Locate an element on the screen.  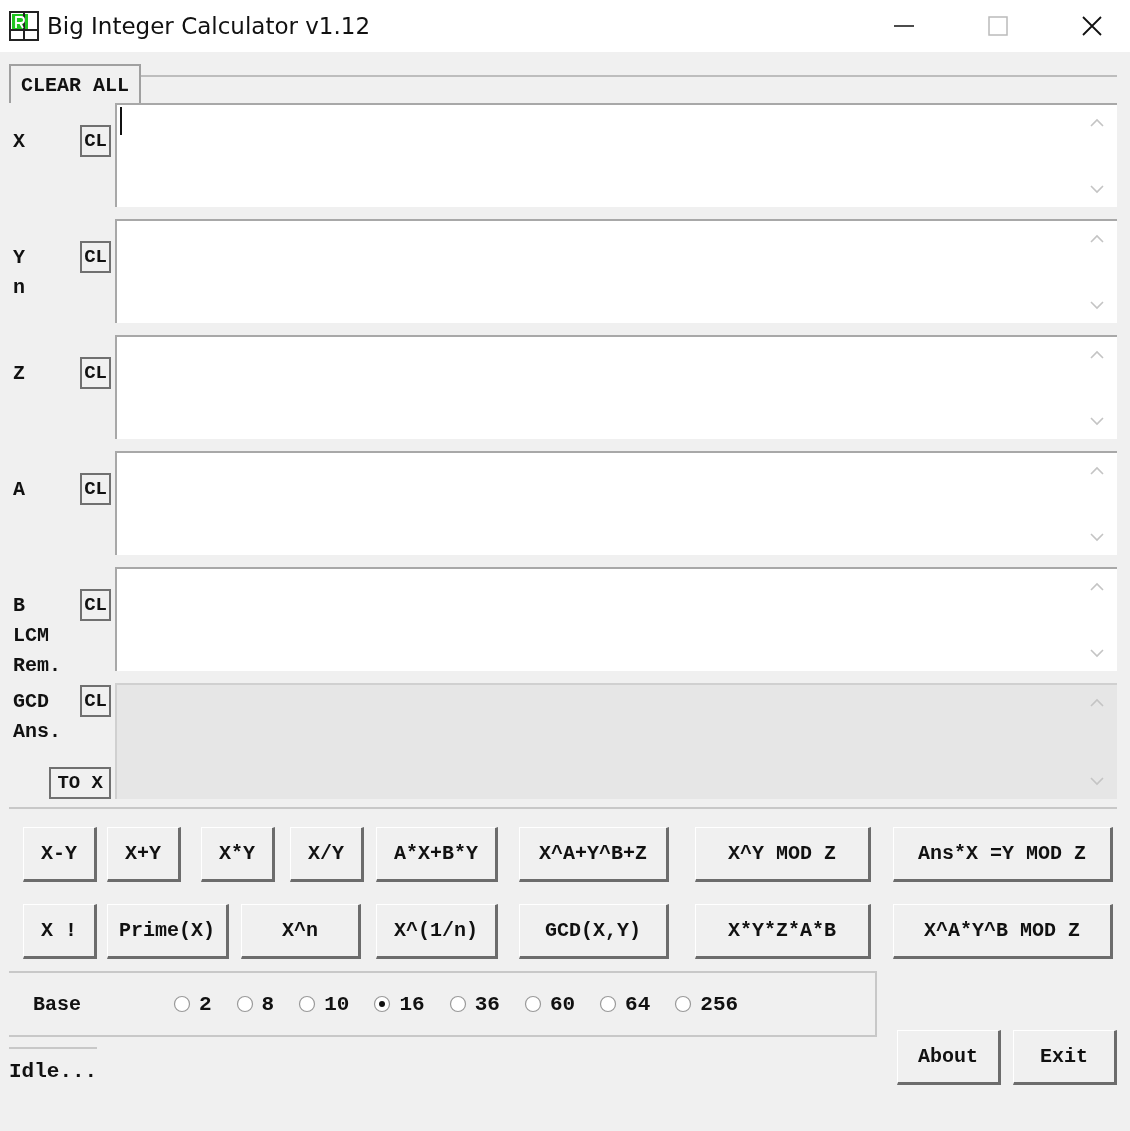
close-icon is located at coordinates (1092, 26).